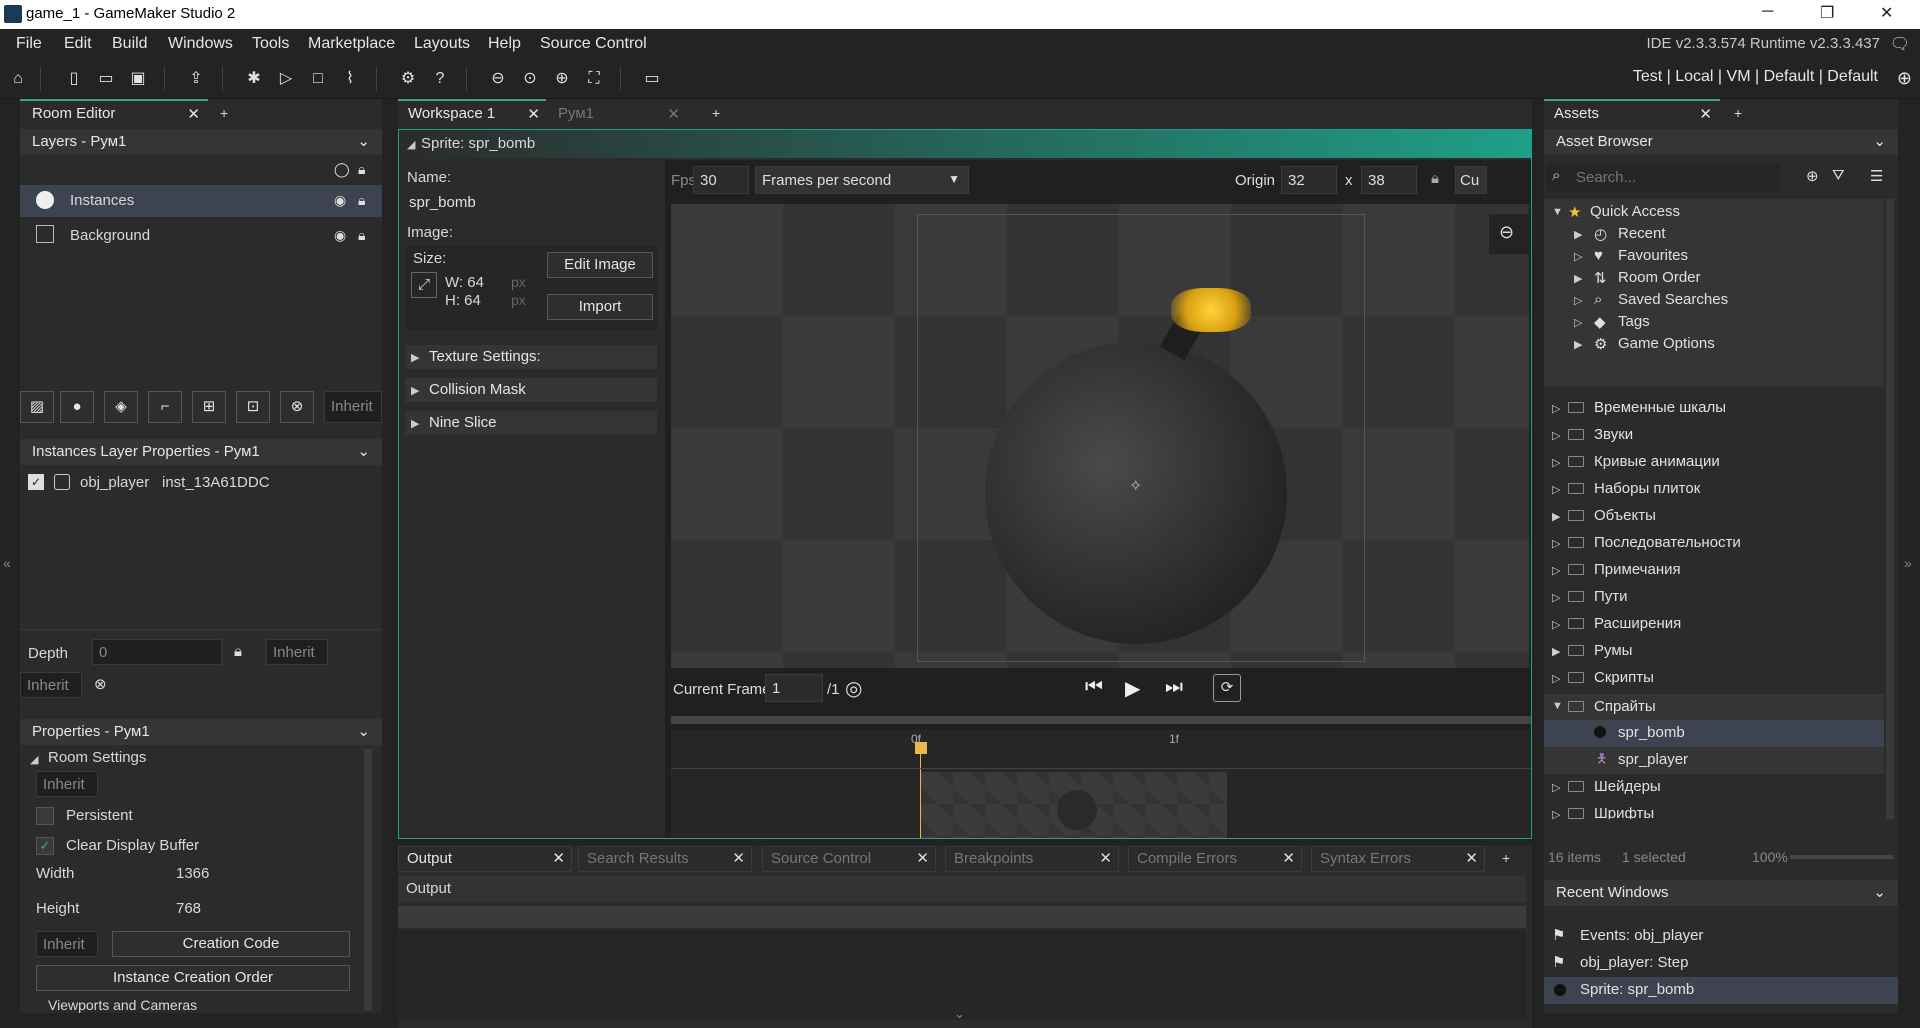 Image resolution: width=1920 pixels, height=1028 pixels. I want to click on quick-item-saved-searches: ▷ ⌕ Saved Searches, so click(1714, 300).